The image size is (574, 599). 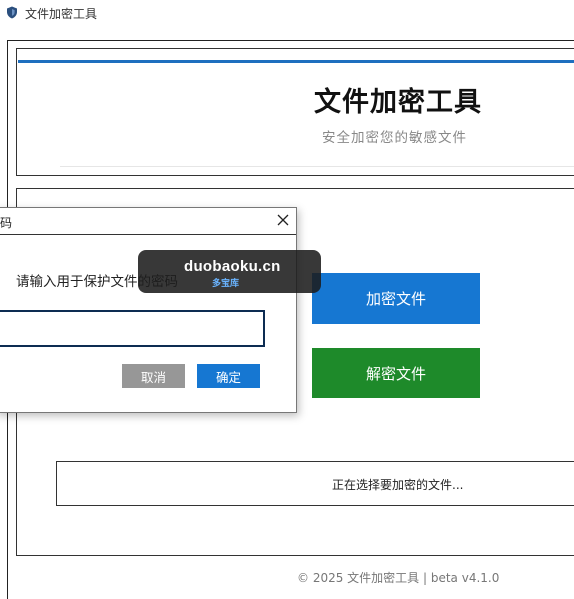 What do you see at coordinates (296, 61) in the screenshot?
I see `header-accent-bar` at bounding box center [296, 61].